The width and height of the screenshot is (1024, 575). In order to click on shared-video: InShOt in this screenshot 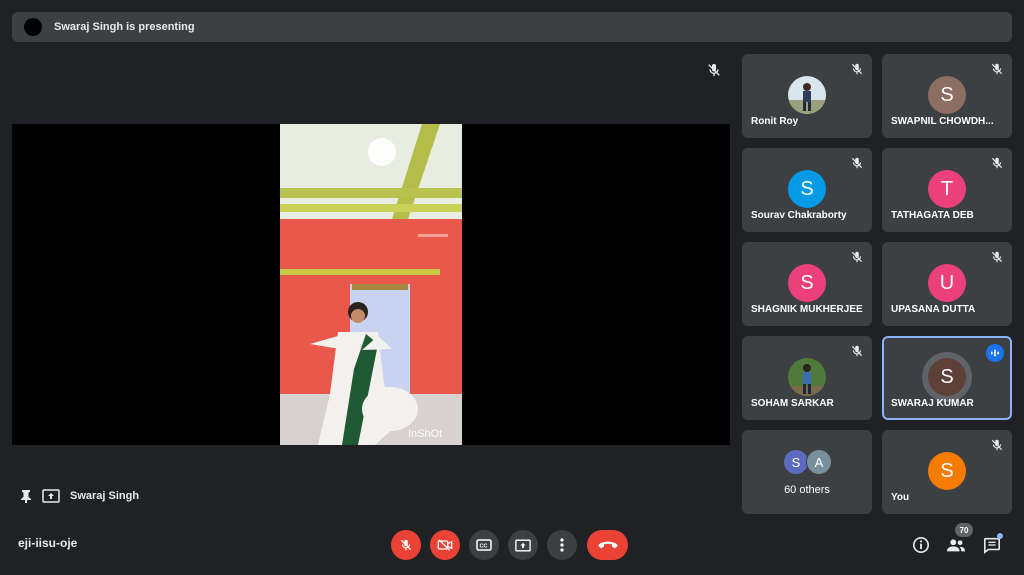, I will do `click(371, 284)`.